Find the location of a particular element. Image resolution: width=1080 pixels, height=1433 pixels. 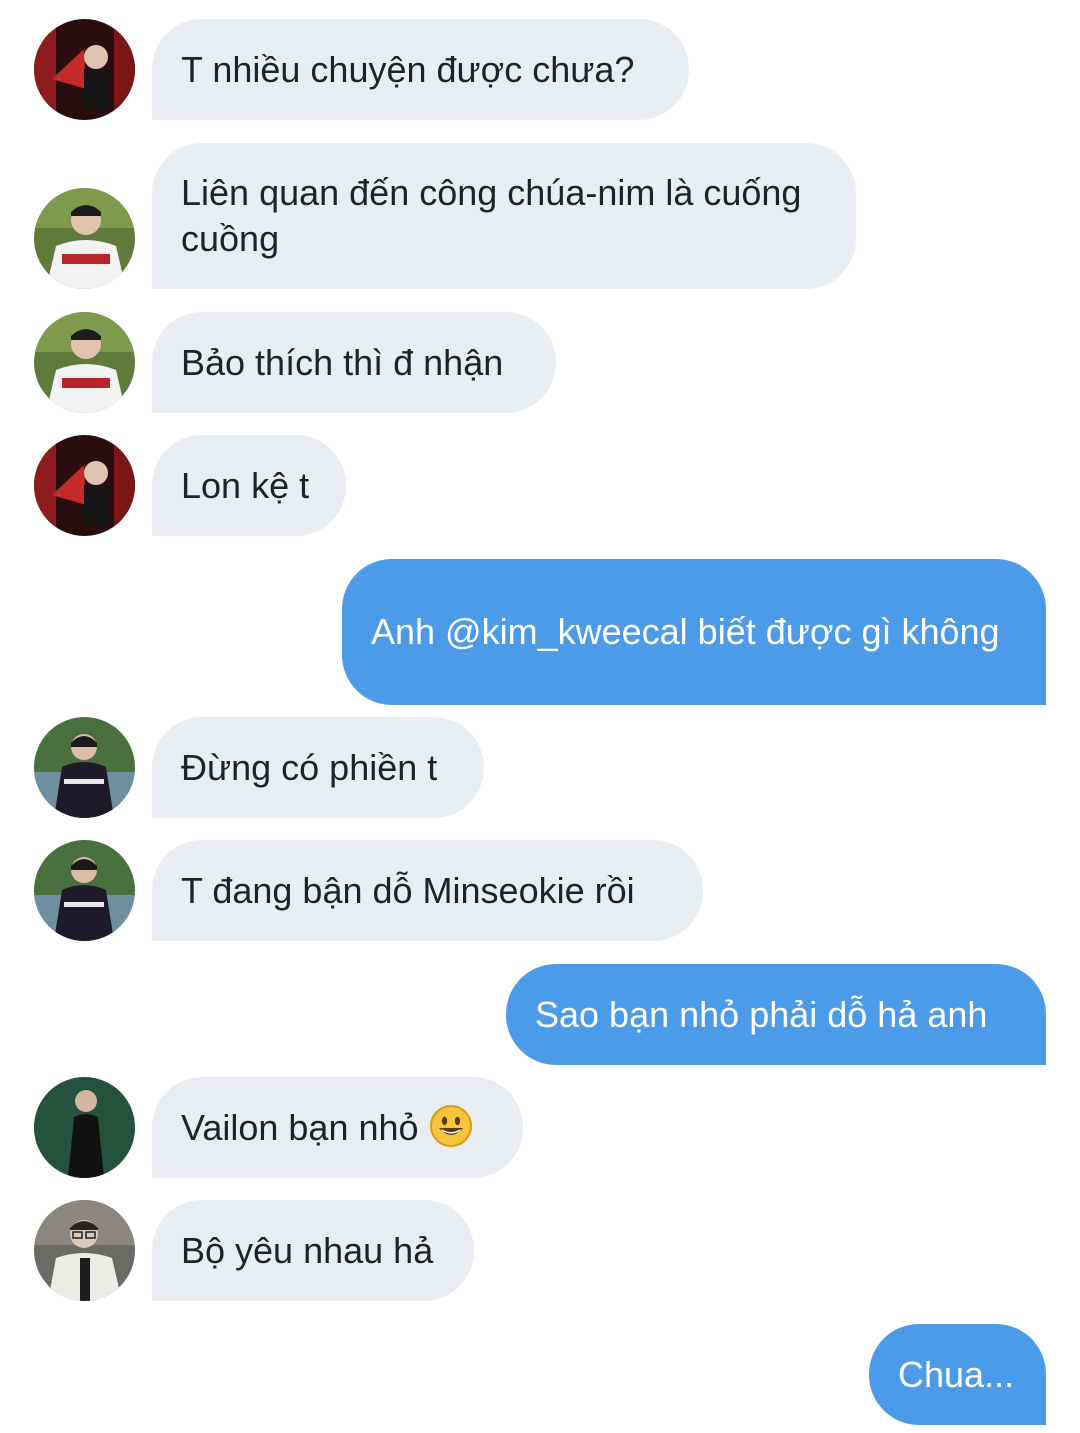

message-row: Bảo thích thì đ nhận is located at coordinates (540, 362).